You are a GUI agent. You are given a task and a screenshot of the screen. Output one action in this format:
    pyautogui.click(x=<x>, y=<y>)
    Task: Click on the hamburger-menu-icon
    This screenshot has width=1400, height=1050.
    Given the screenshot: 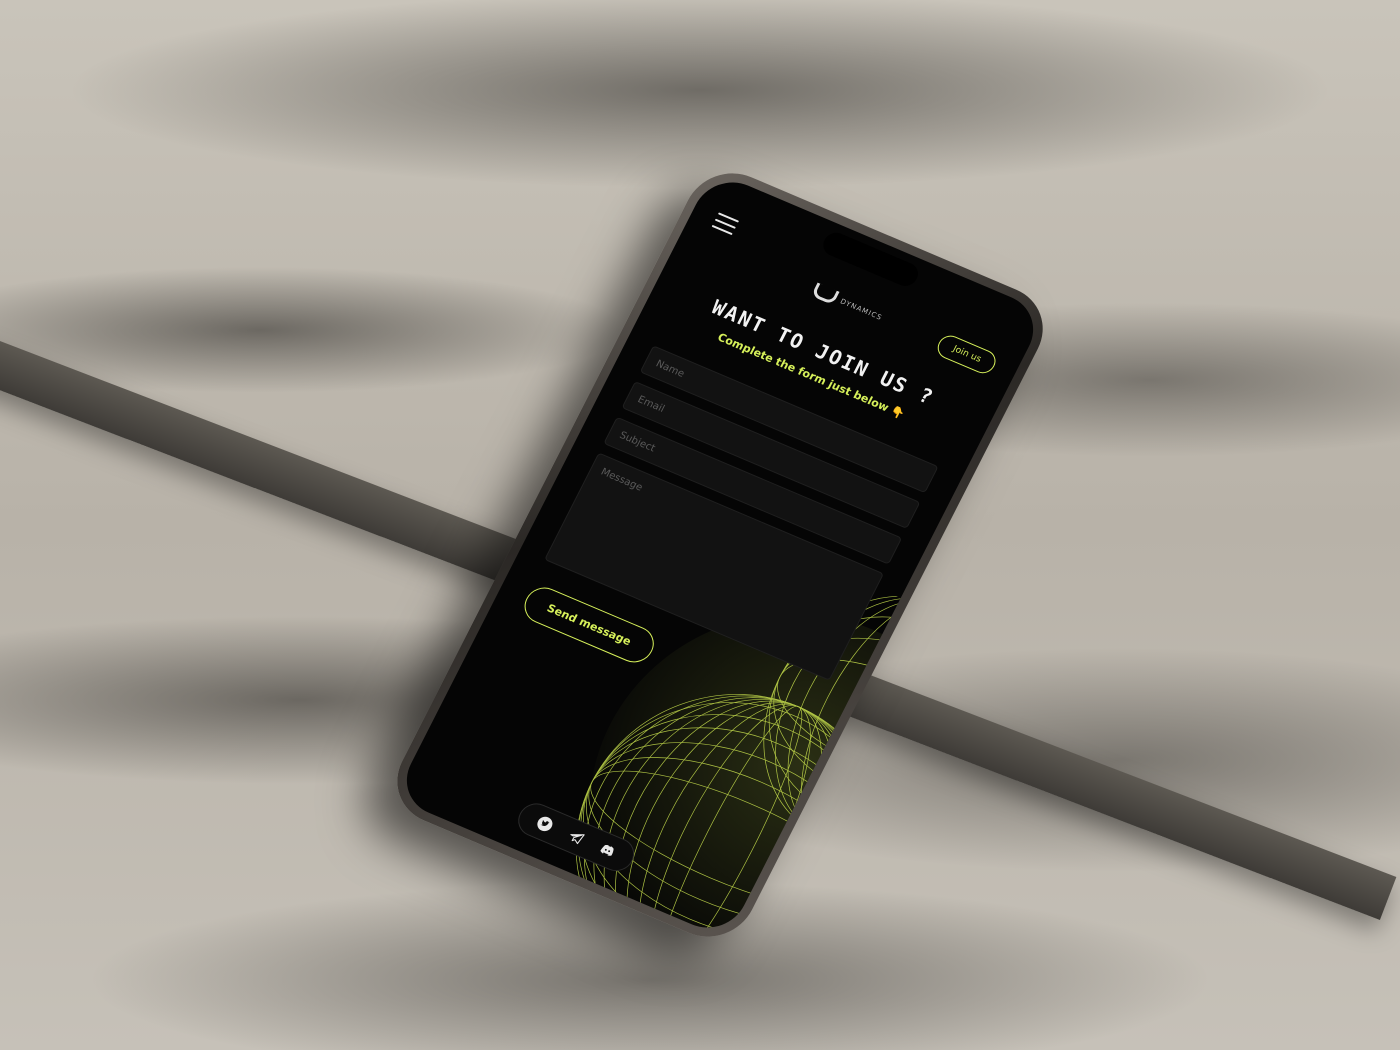 What is the action you would take?
    pyautogui.click(x=725, y=224)
    